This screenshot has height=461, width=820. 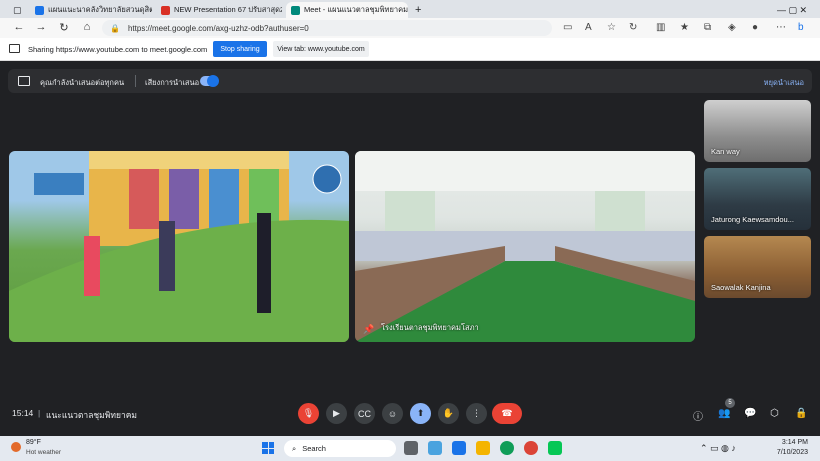 I want to click on back-icon: ←, so click(x=19, y=27).